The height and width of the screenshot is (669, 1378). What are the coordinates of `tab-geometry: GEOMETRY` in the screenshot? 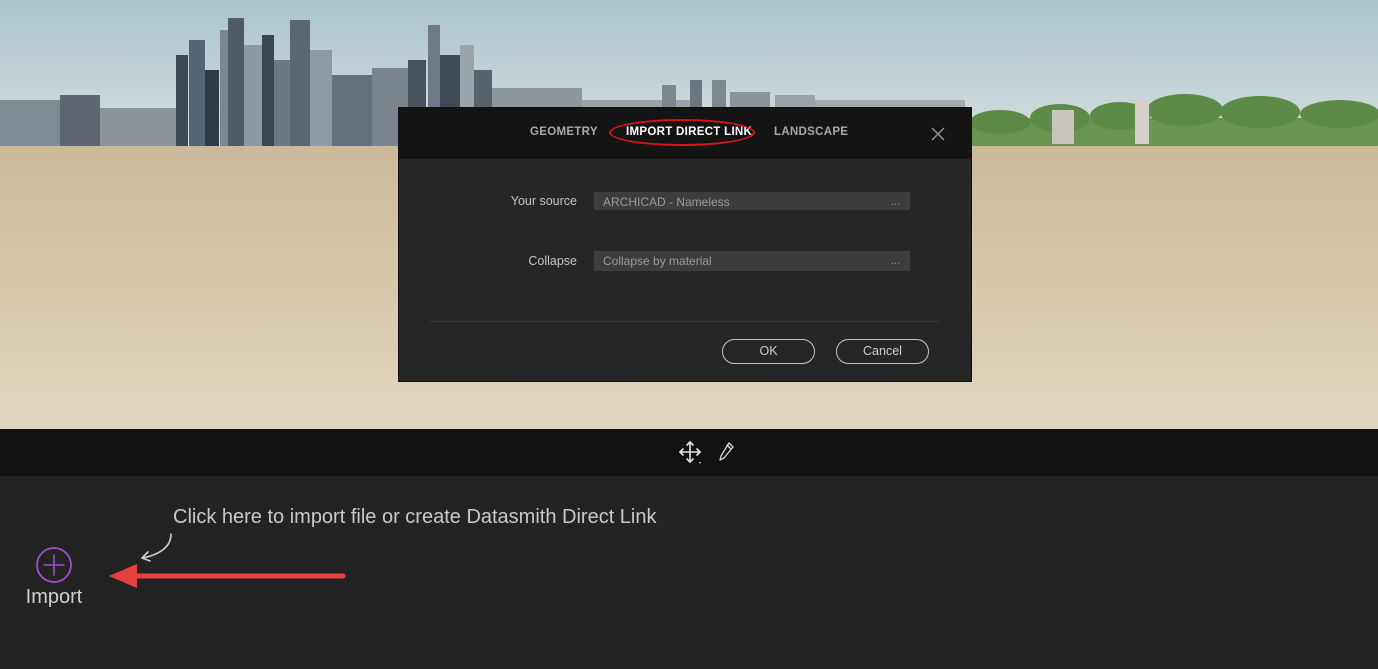 It's located at (564, 132).